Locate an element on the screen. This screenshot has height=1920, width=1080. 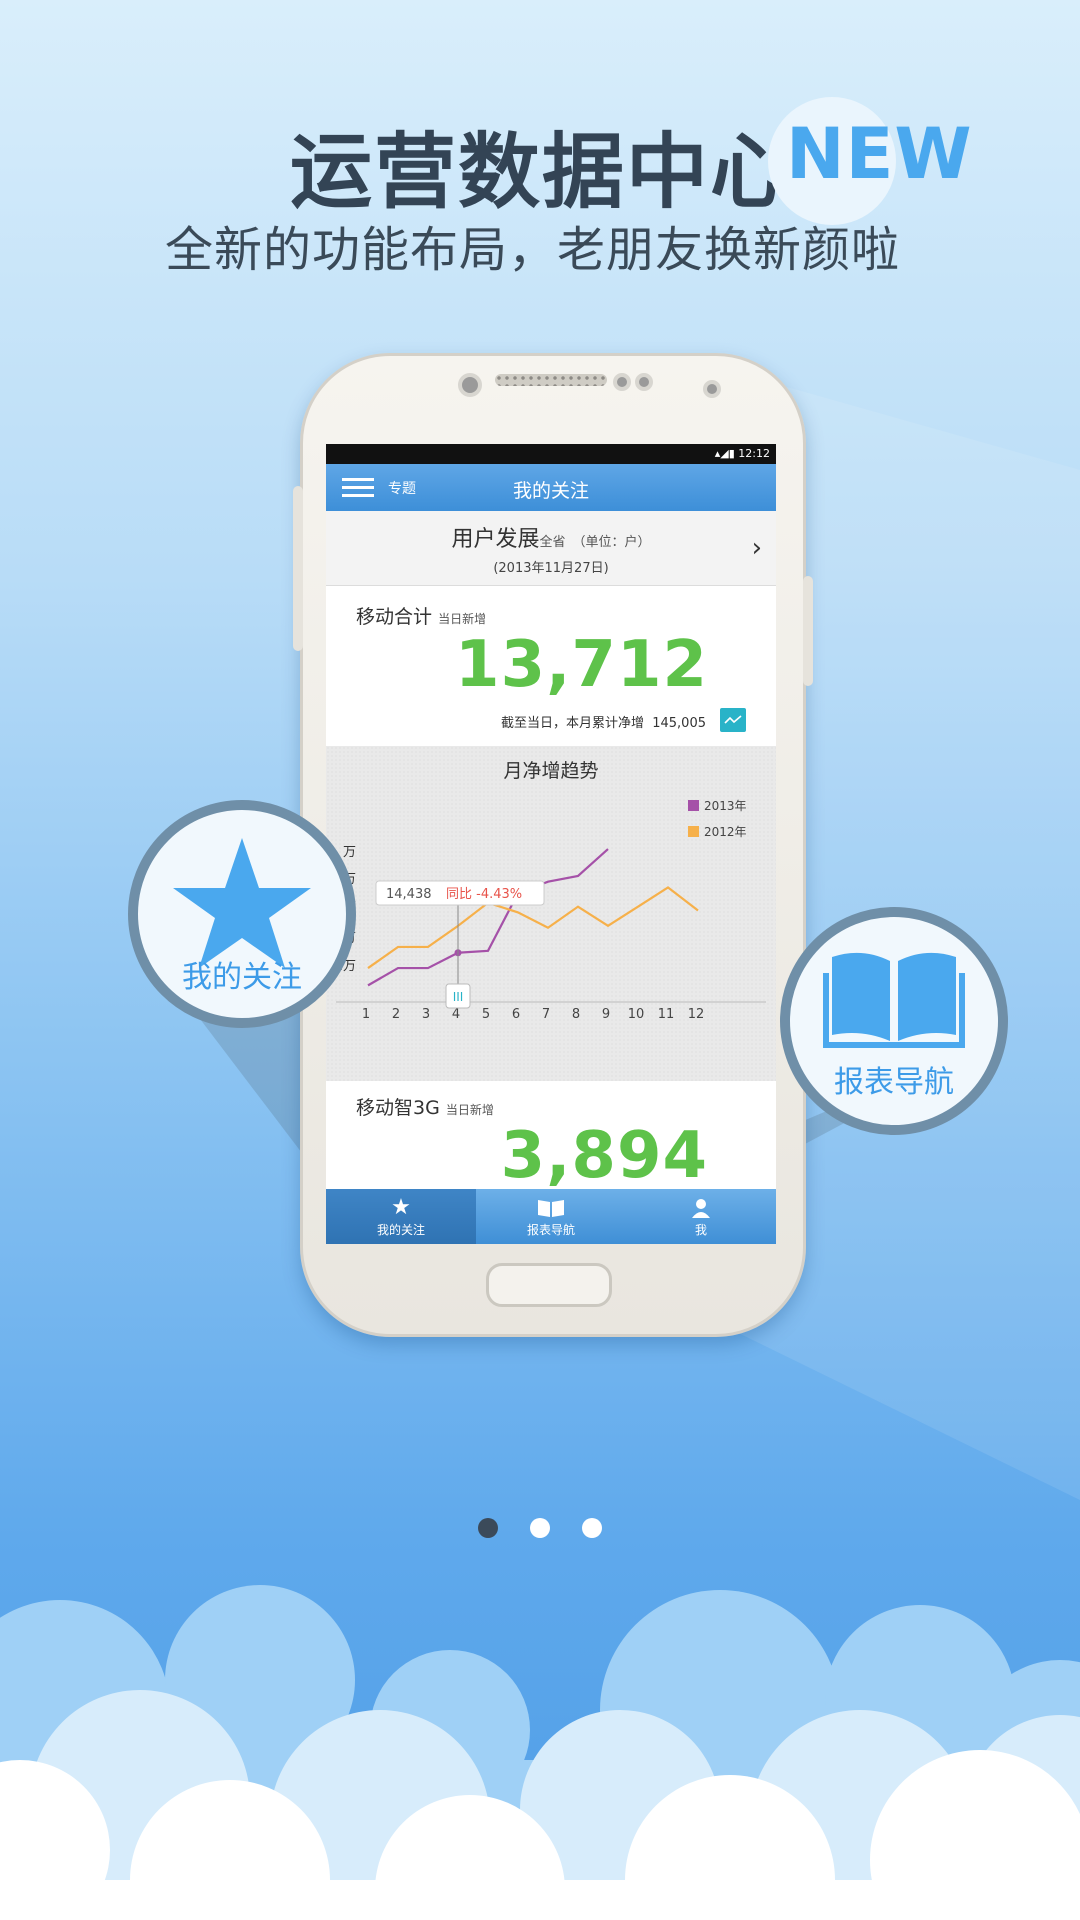
section-date: (2013年11月27日) is located at coordinates (551, 568).